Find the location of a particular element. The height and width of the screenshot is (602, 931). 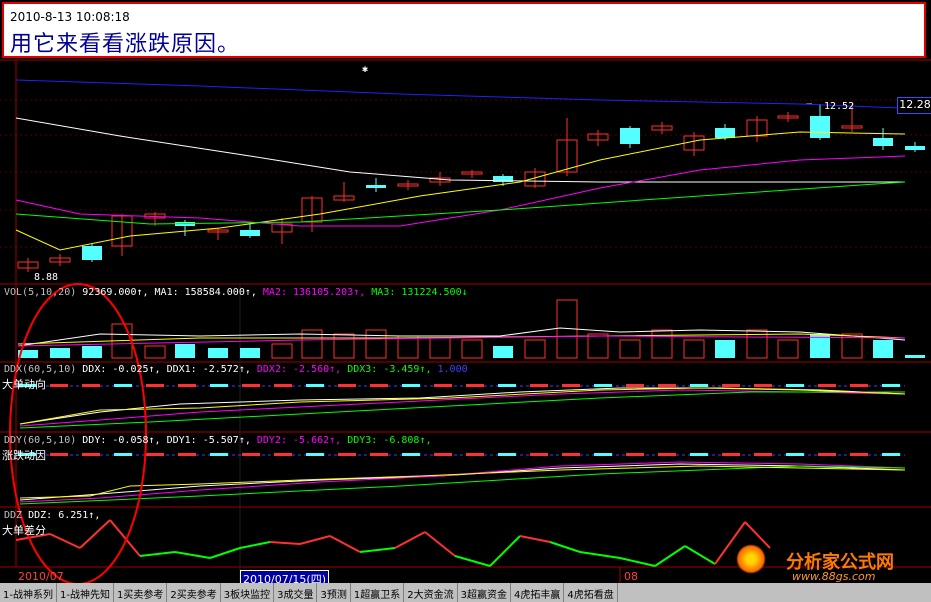

formula-tab: 3板块监控 is located at coordinates (248, 592).